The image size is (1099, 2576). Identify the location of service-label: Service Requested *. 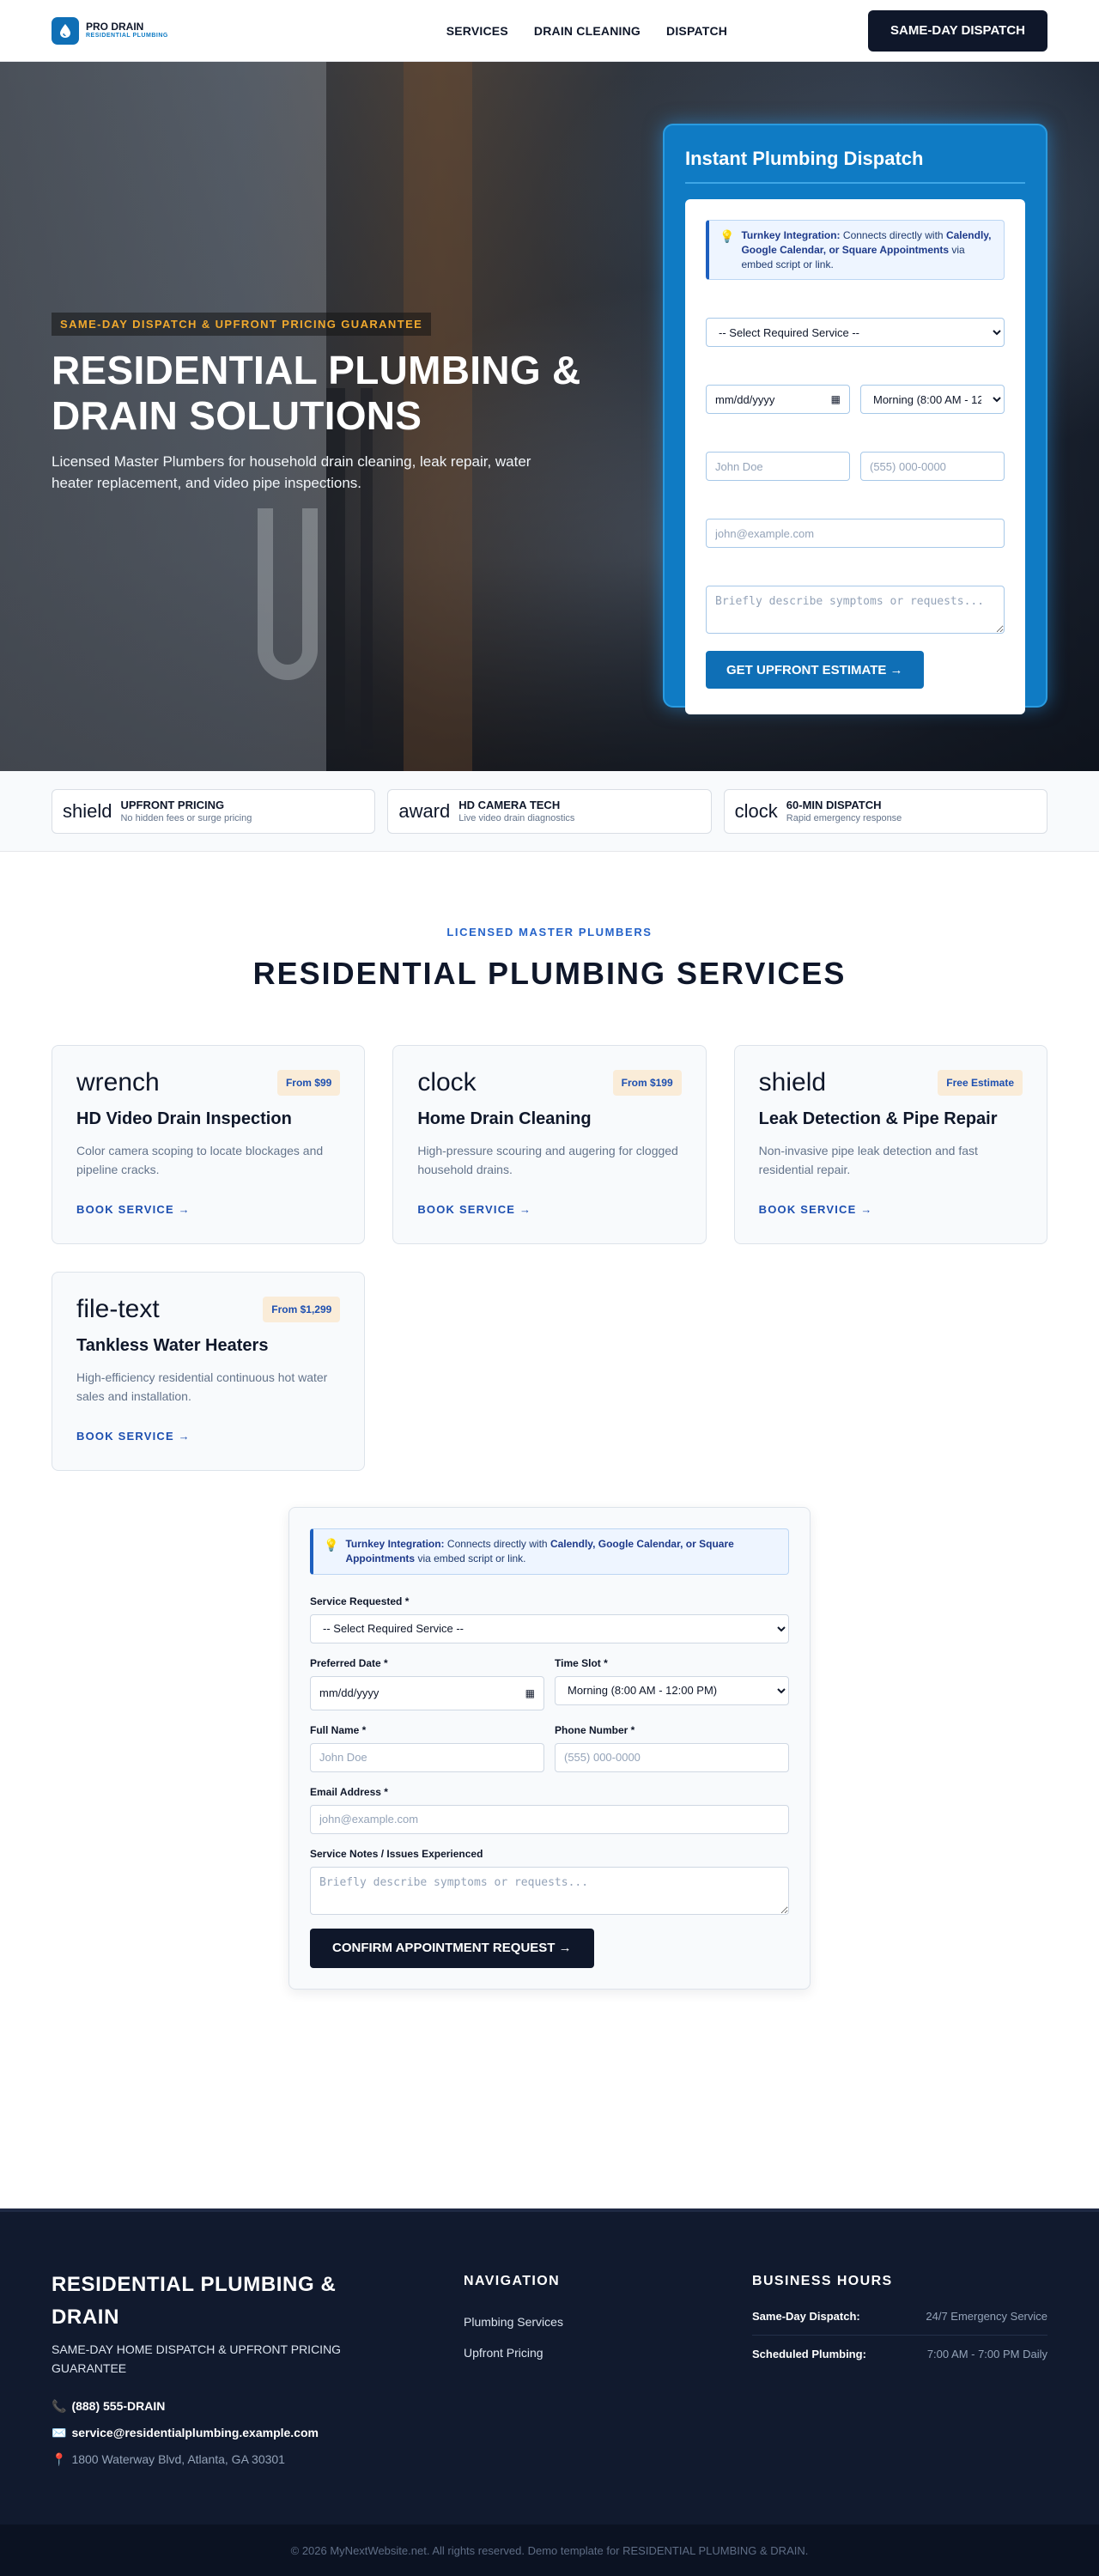
(360, 1601).